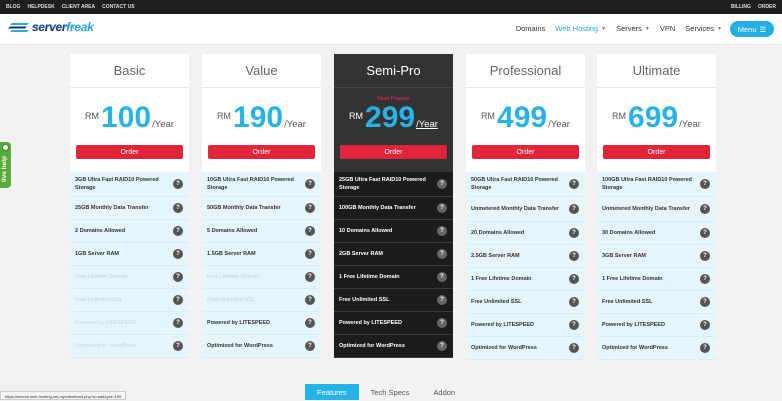 This screenshot has height=401, width=782. I want to click on feature-row: 10 Domains Allowed?, so click(393, 231).